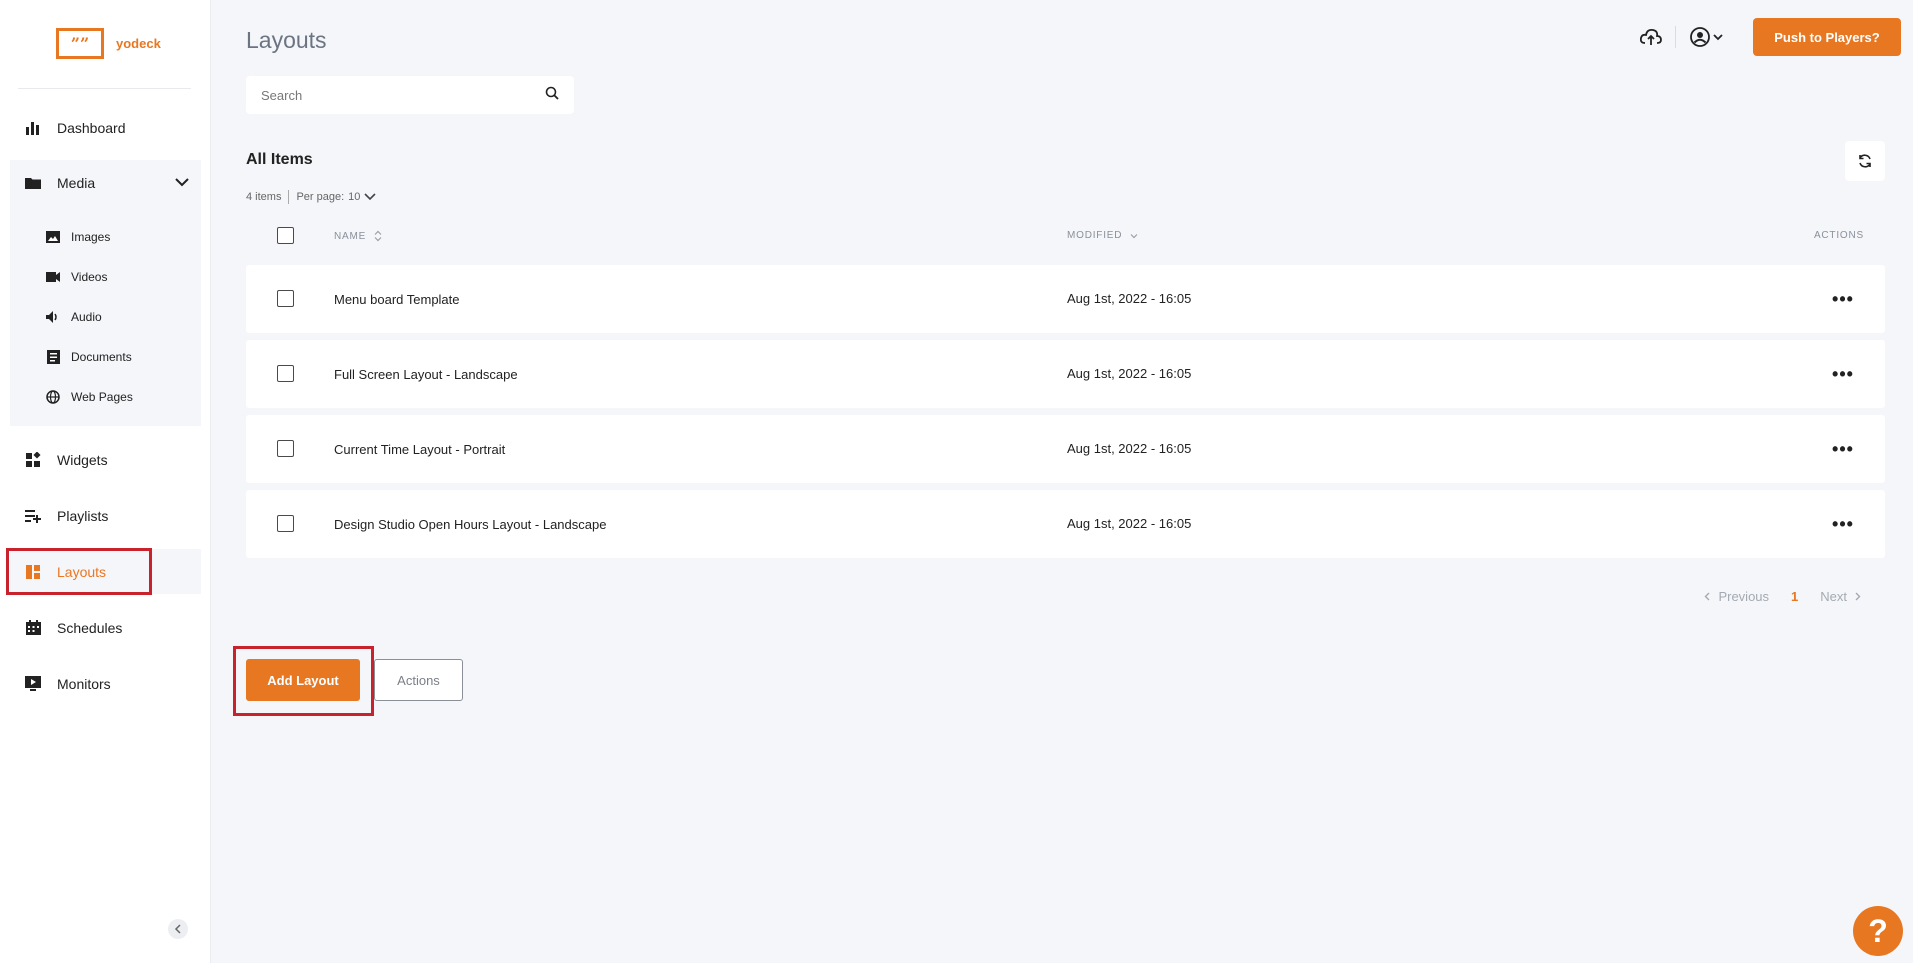  Describe the element at coordinates (82, 459) in the screenshot. I see `sidebar-item-label: Widgets` at that location.